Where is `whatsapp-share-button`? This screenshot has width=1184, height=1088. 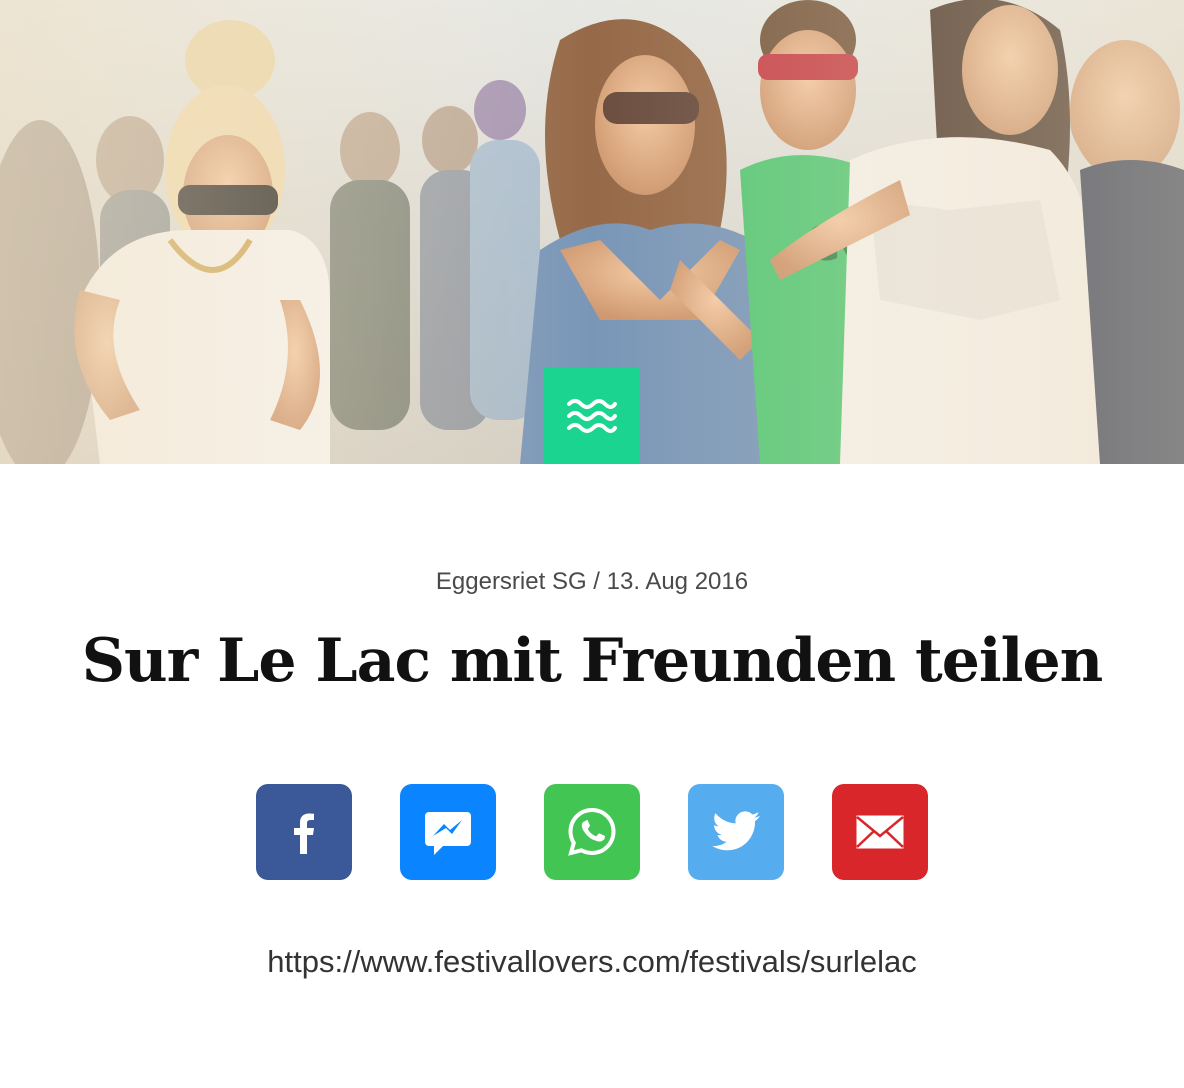 whatsapp-share-button is located at coordinates (592, 832).